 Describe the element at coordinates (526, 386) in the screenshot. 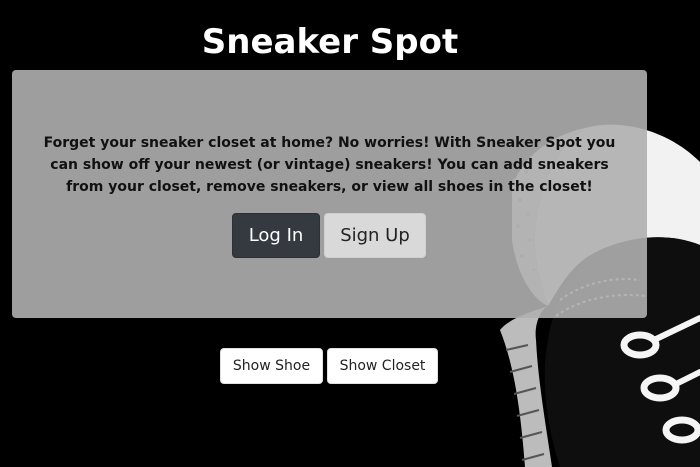

I see `sneaker-sole-strip` at that location.